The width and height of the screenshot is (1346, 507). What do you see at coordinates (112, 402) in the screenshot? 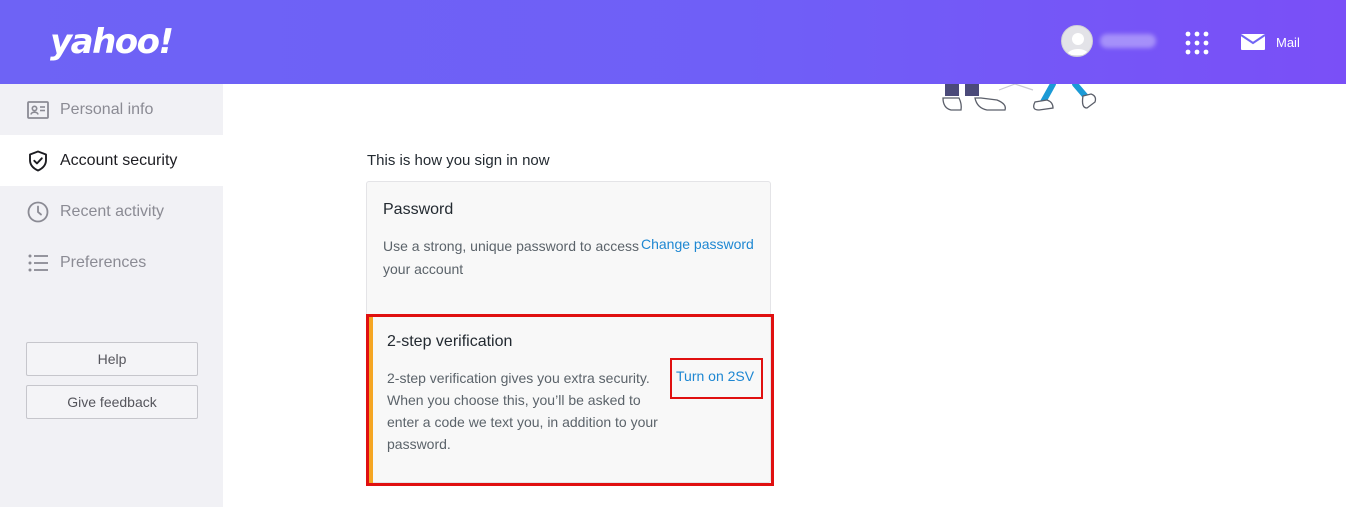
I see `give-feedback-button: Give feedback` at bounding box center [112, 402].